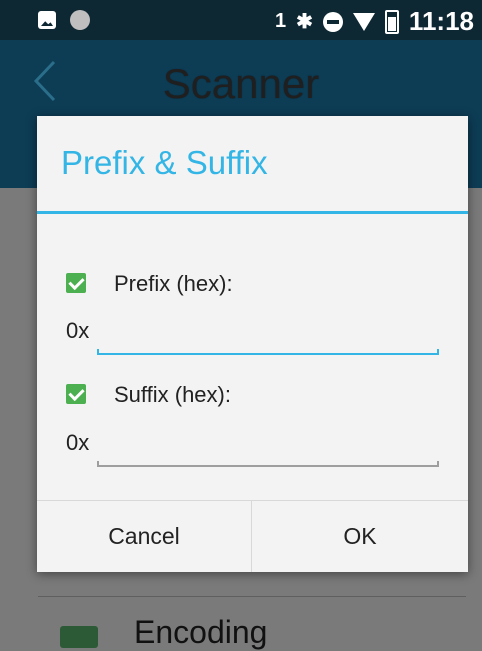 Image resolution: width=482 pixels, height=651 pixels. I want to click on suffix-checkbox, so click(76, 394).